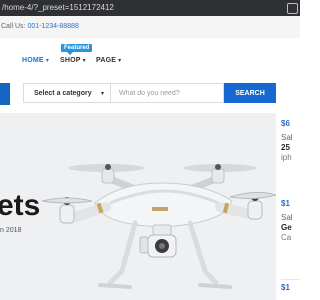 The width and height of the screenshot is (320, 300). What do you see at coordinates (63, 93) in the screenshot?
I see `category-select-label: Select a category` at bounding box center [63, 93].